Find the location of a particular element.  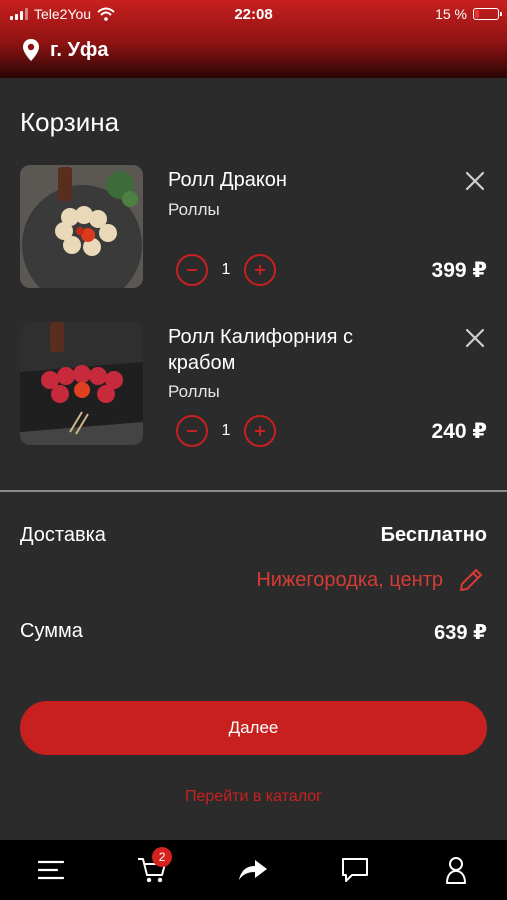

tab-profile is located at coordinates (456, 870).